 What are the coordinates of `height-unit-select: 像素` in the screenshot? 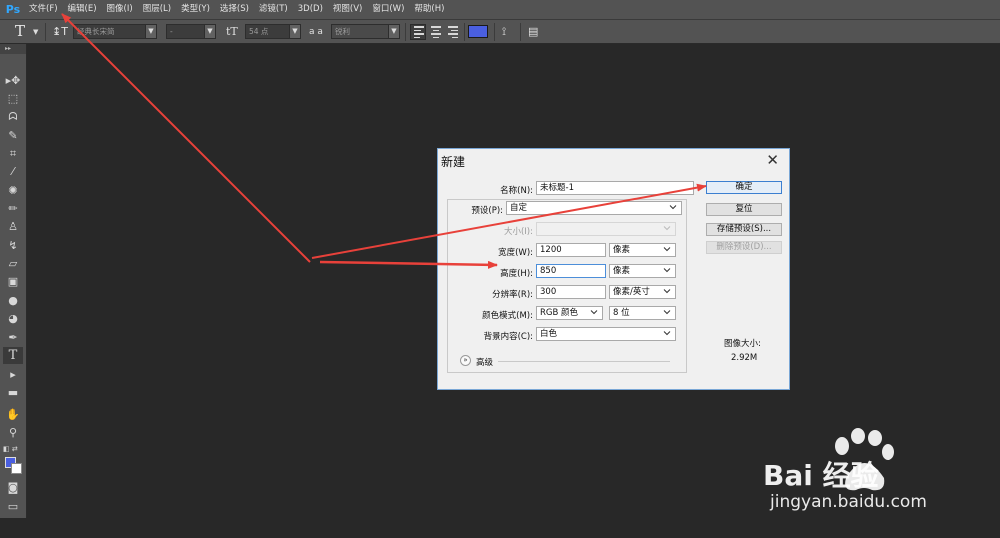 It's located at (642, 271).